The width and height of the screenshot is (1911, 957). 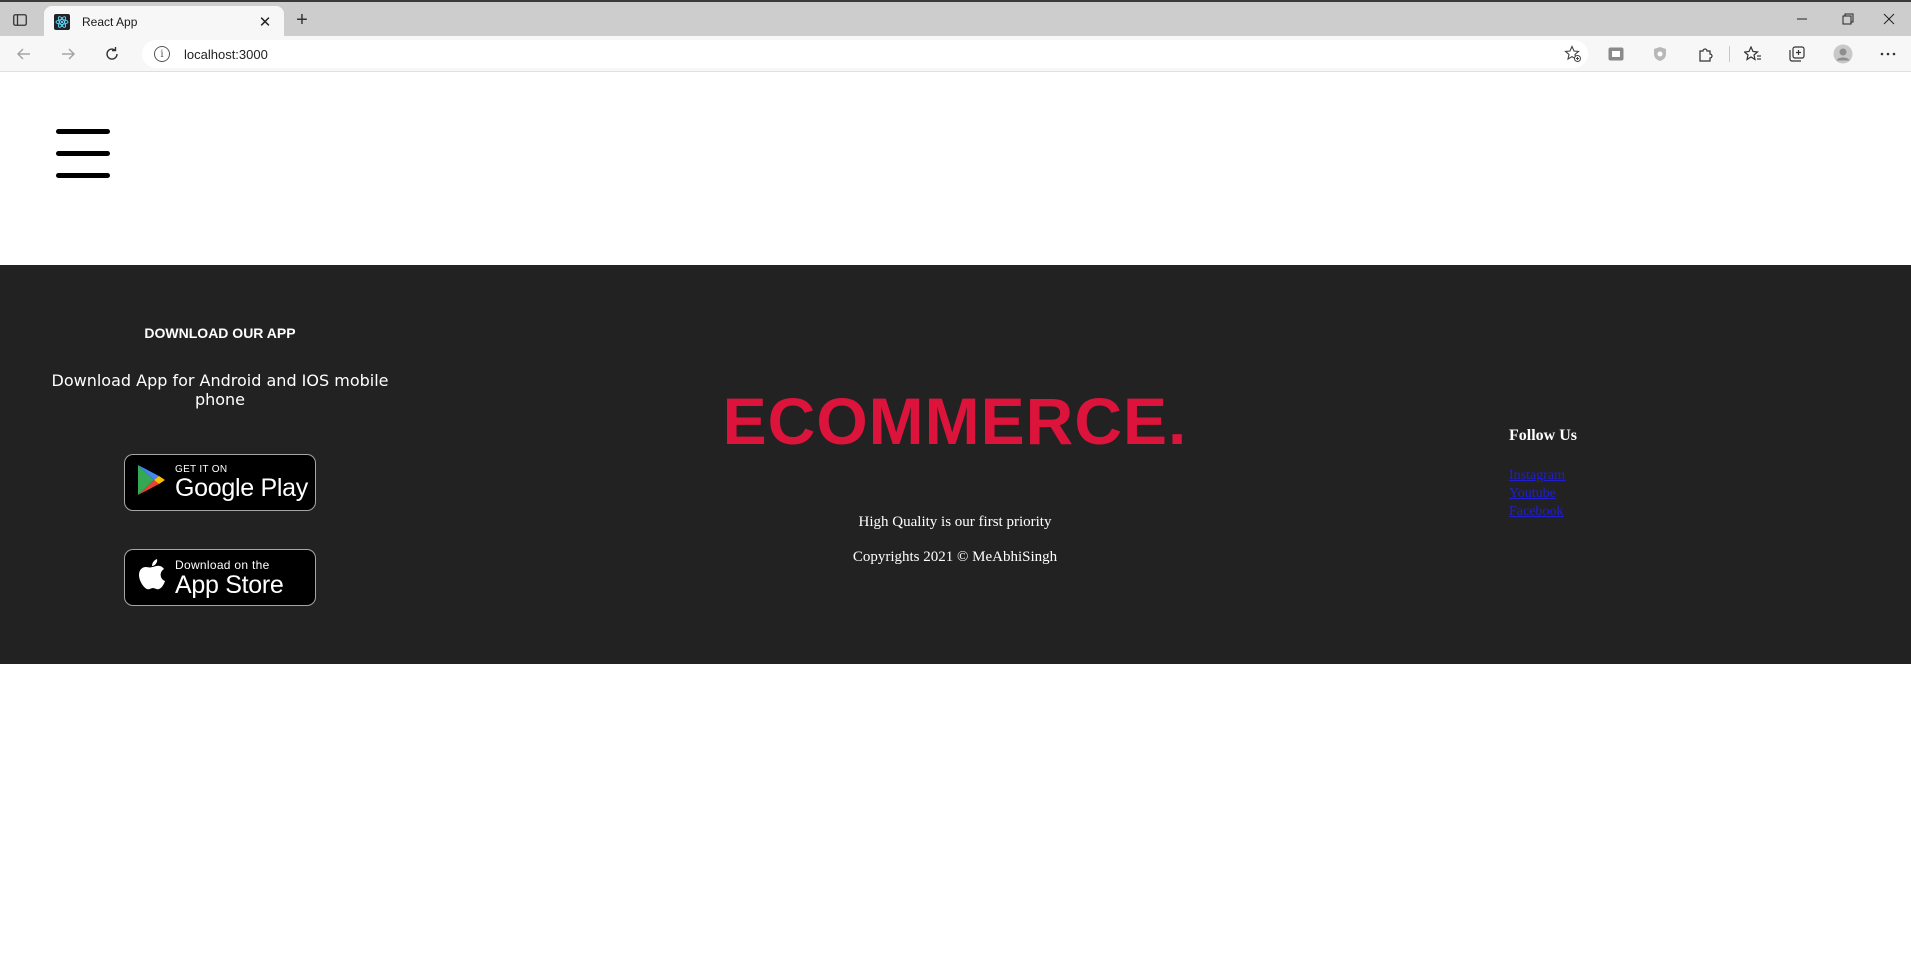 What do you see at coordinates (955, 557) in the screenshot?
I see `footer-copyright: Copyrights 2021 © MeAbhiSingh` at bounding box center [955, 557].